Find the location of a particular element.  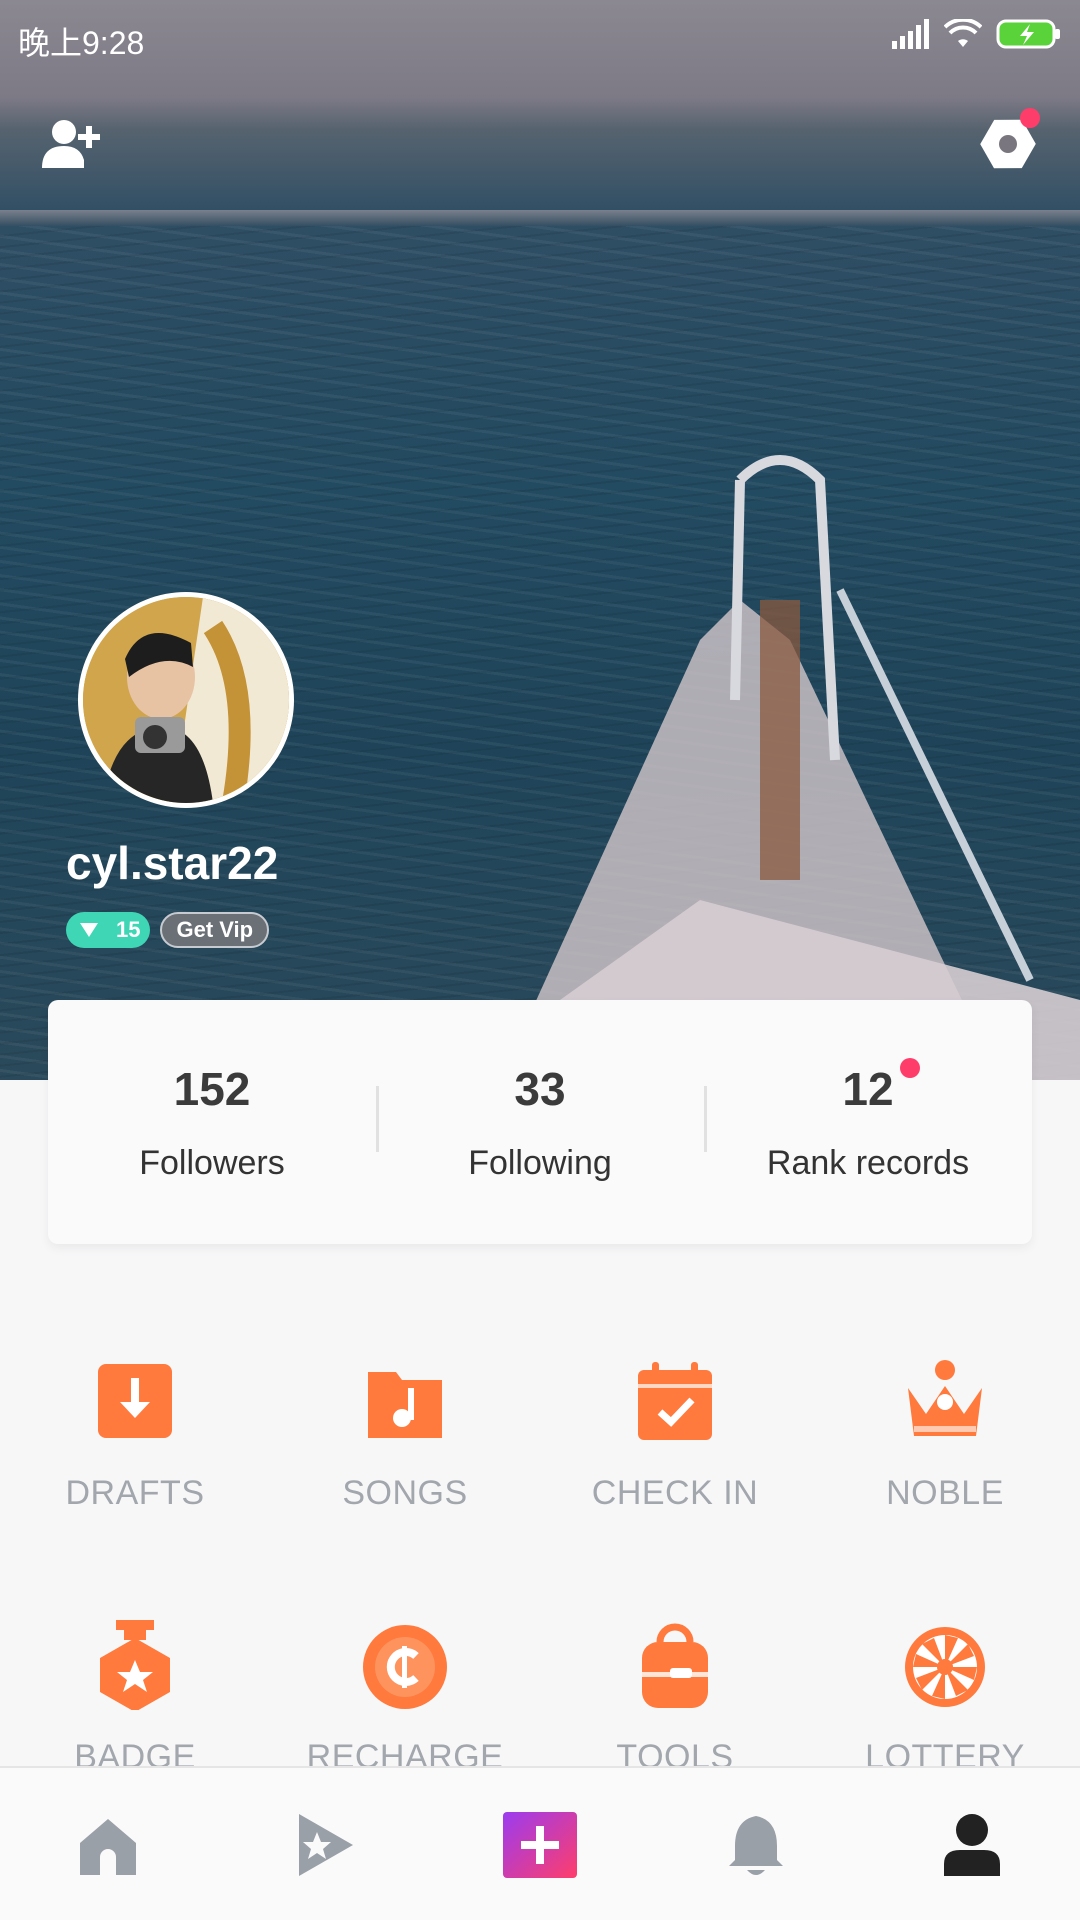

feature-grid: DRAFTS SONGS CHECK IN NOBLE is located at coordinates (540, 1491).